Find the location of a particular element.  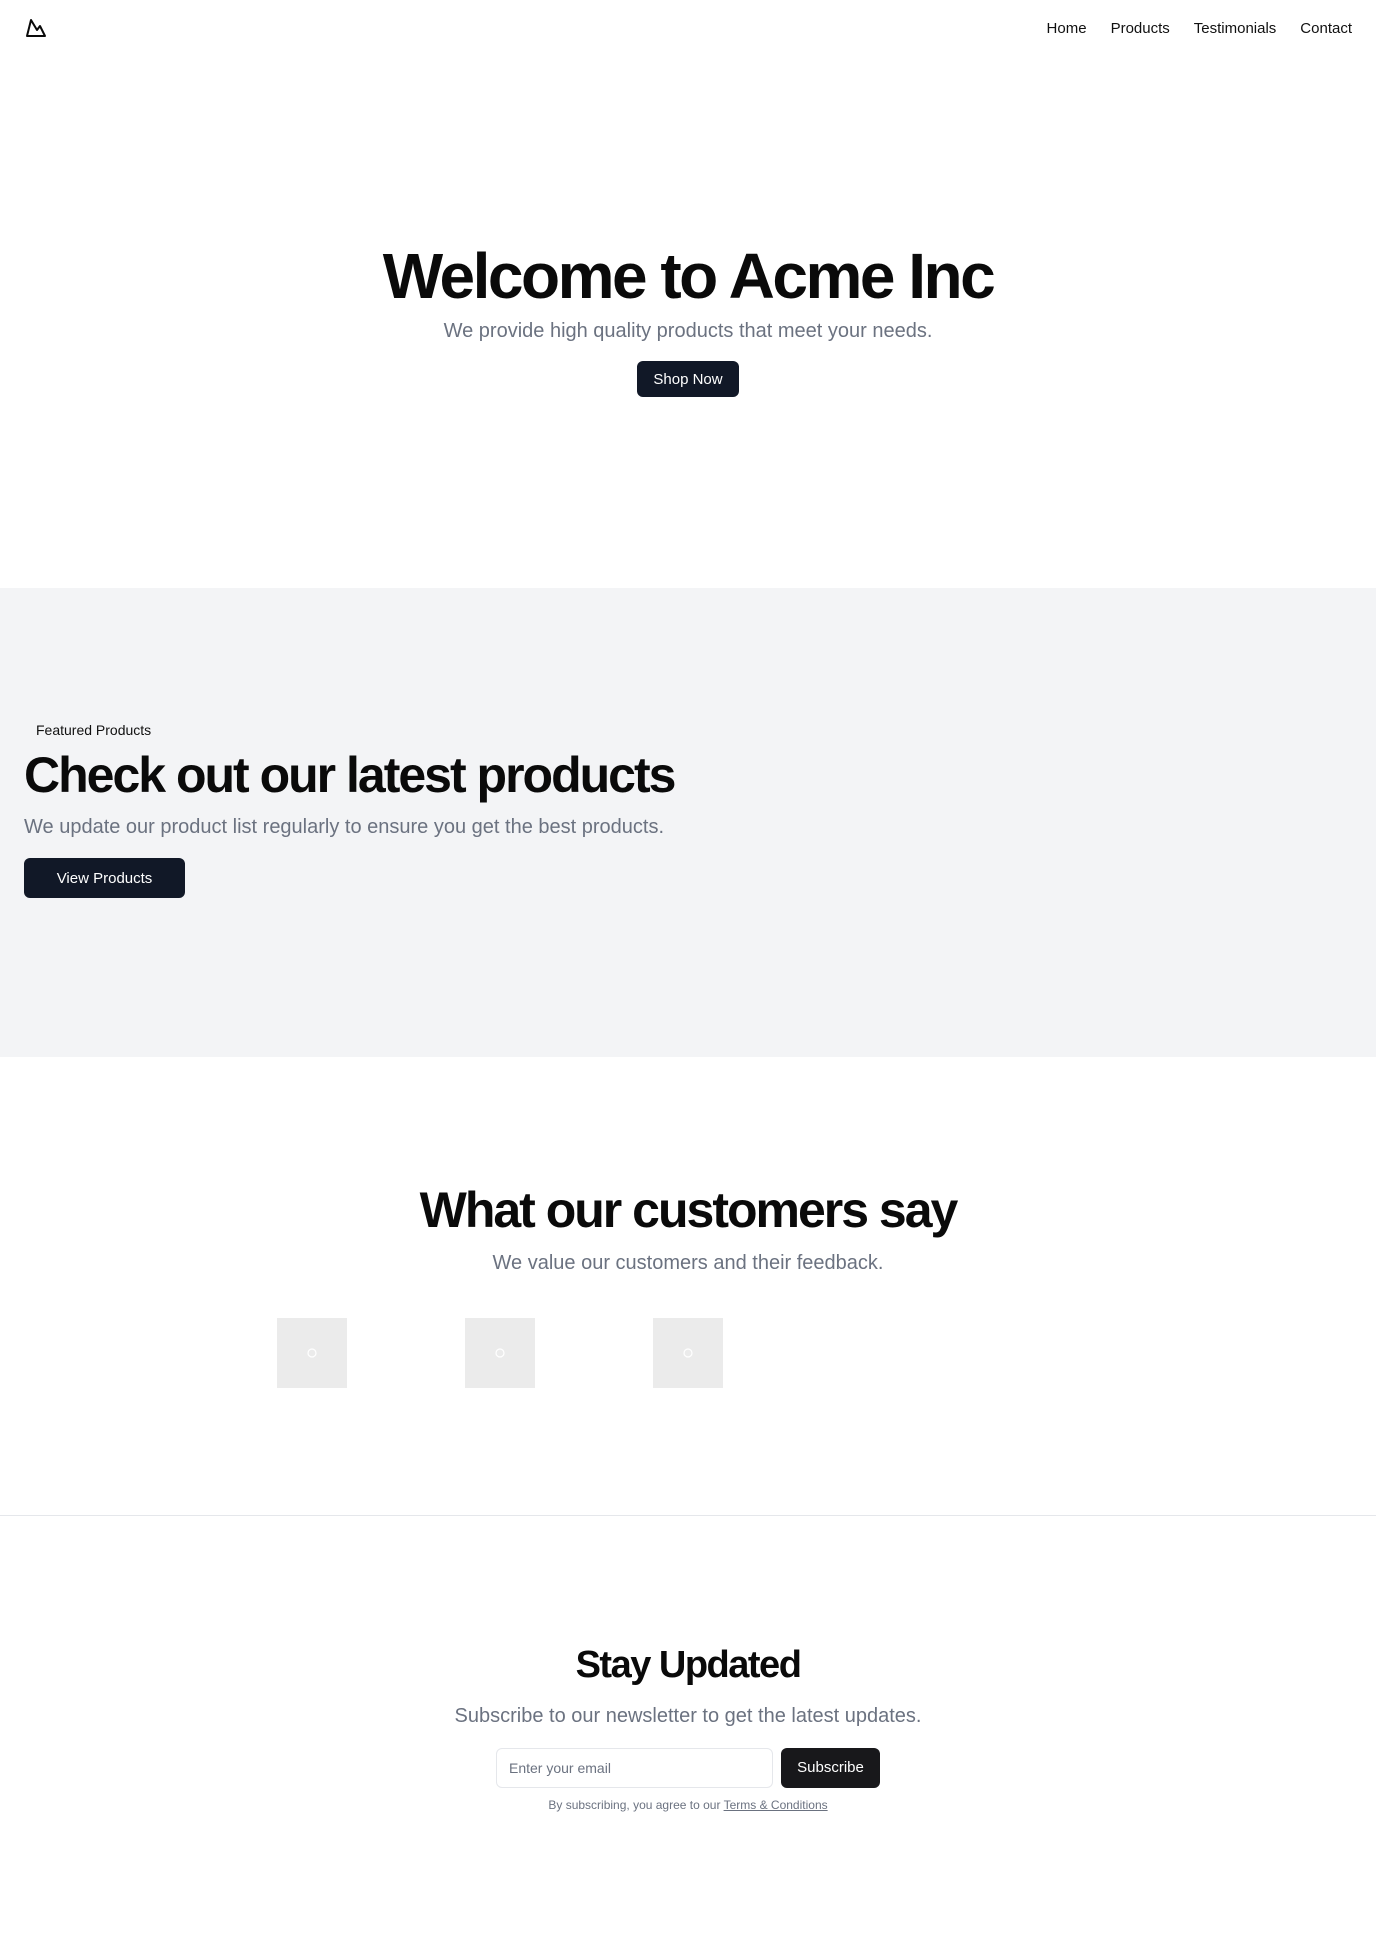

newsletter-title: Stay Updated is located at coordinates (688, 1665).